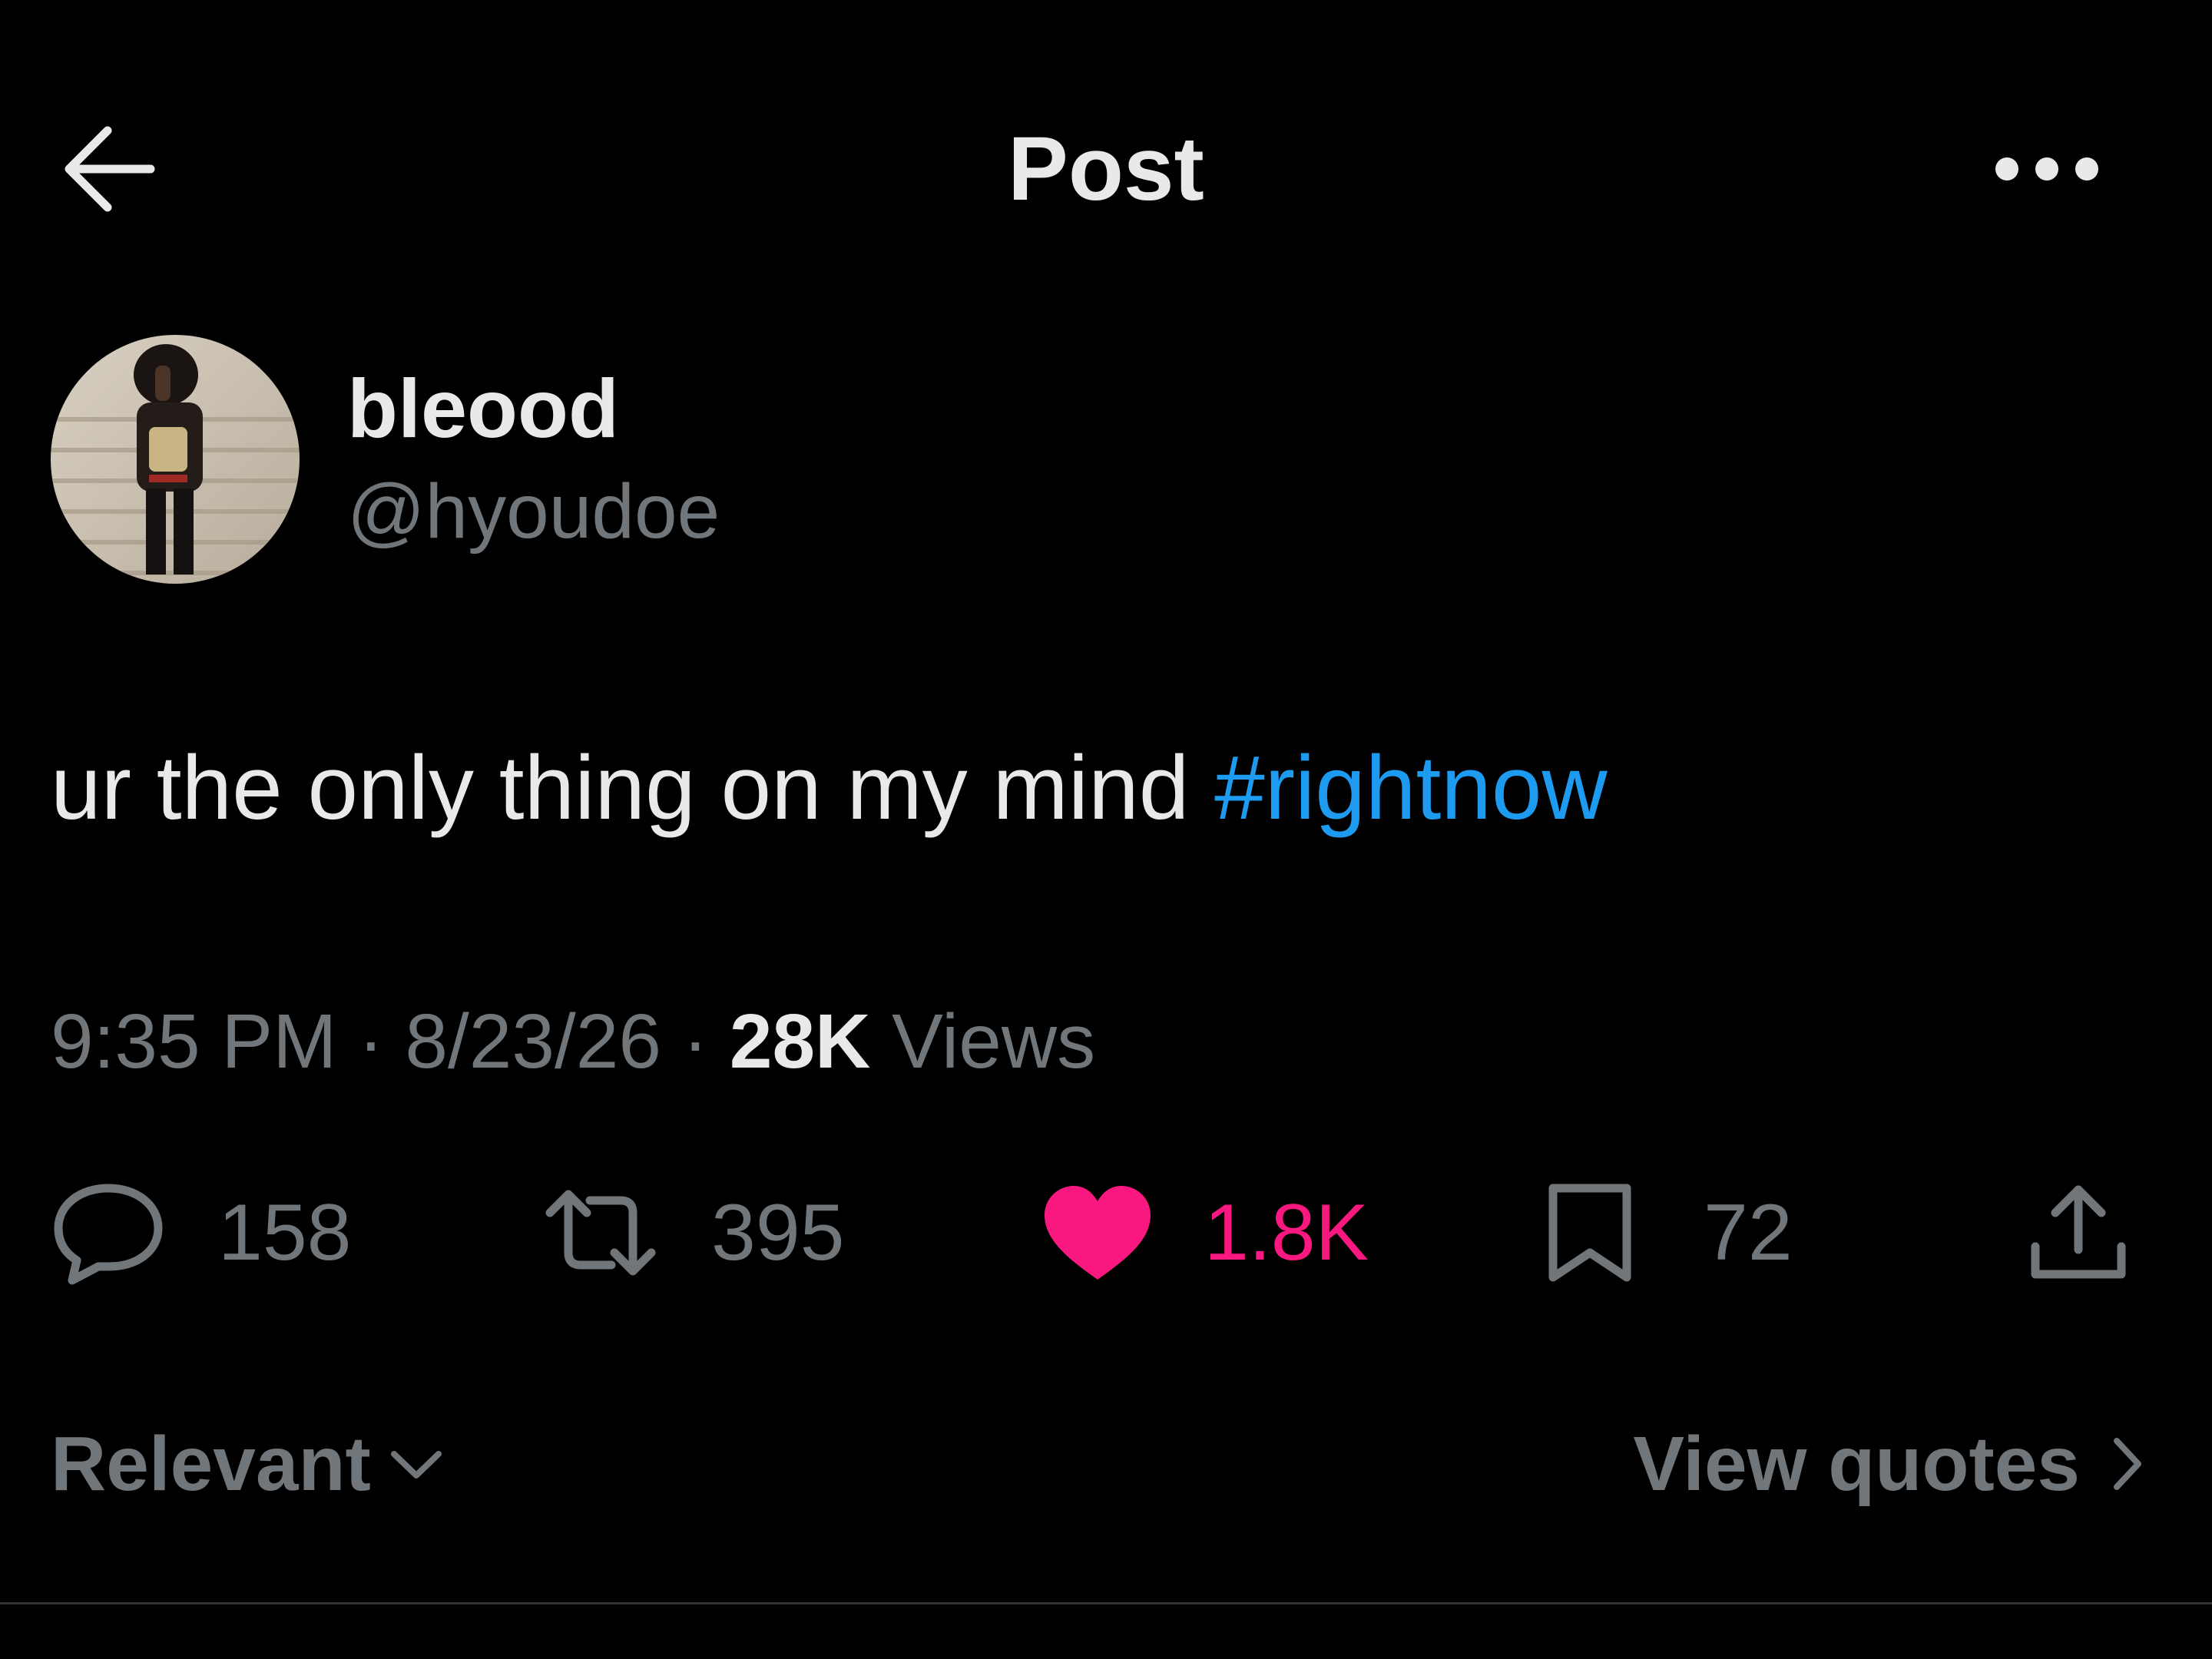 Image resolution: width=2212 pixels, height=1659 pixels. I want to click on heart-icon, so click(1098, 1233).